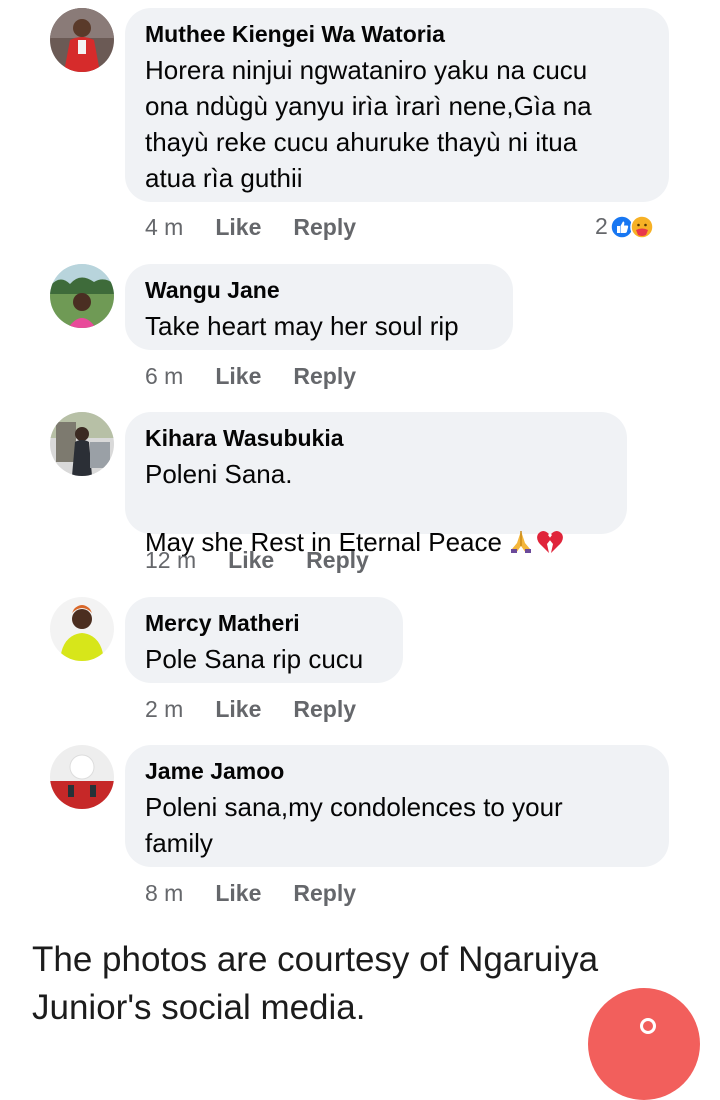  Describe the element at coordinates (397, 34) in the screenshot. I see `commenter-name: Muthee Kiengei Wa Watoria` at that location.